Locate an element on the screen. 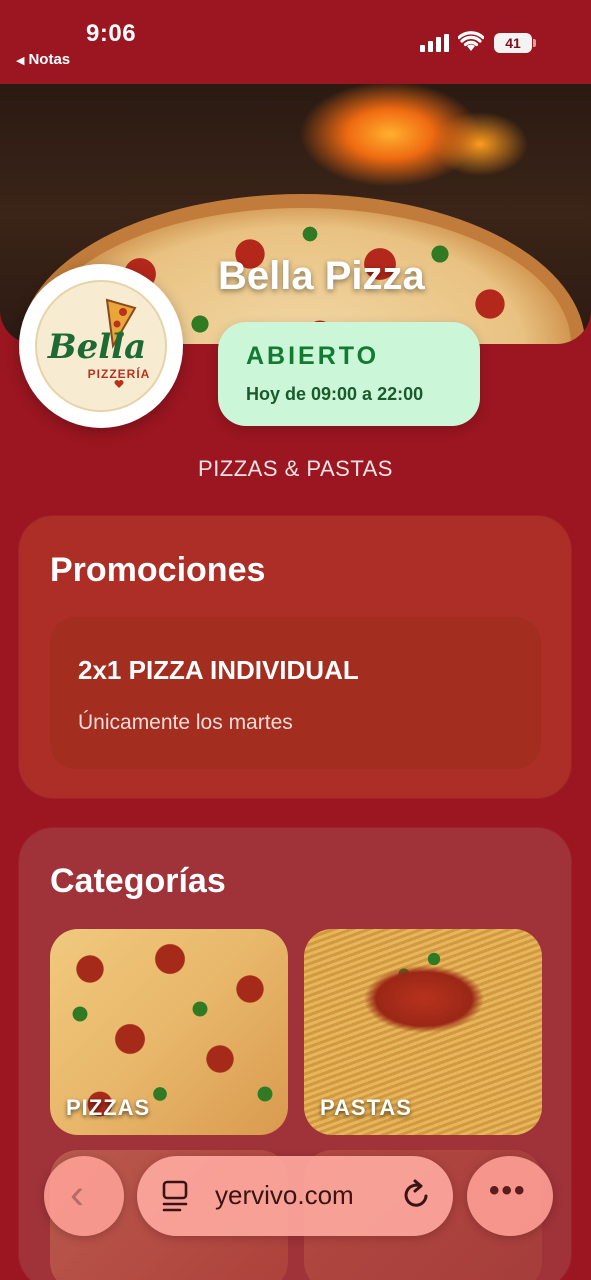 The height and width of the screenshot is (1280, 591). battery-level: 41 is located at coordinates (513, 43).